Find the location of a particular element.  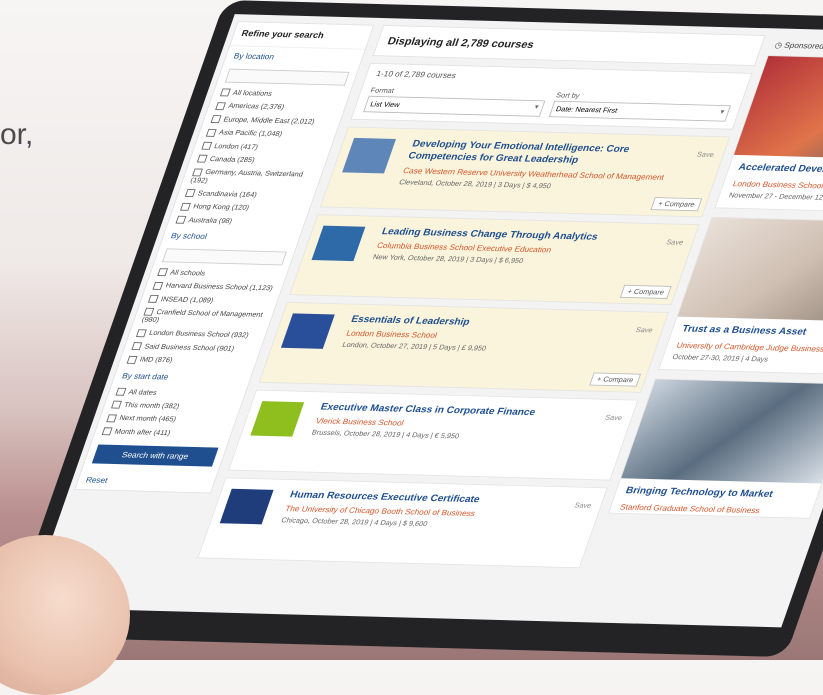

sort-select-group: Sort by Date: Nearest First ▾ is located at coordinates (641, 106).